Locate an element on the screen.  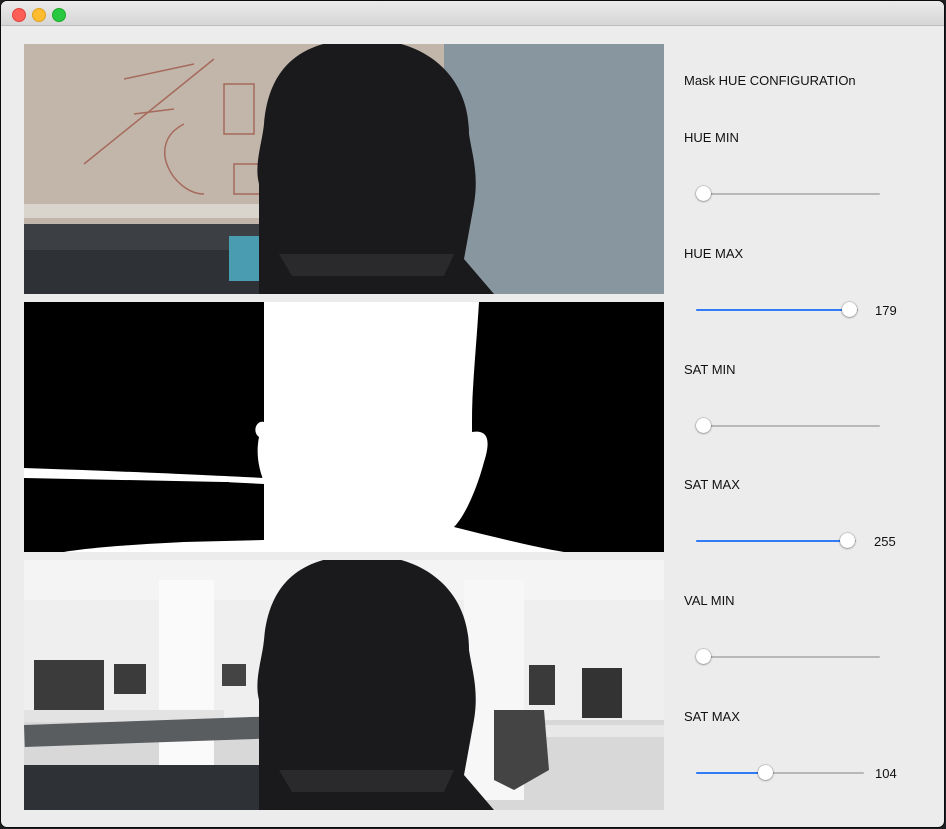
zoom-window-button is located at coordinates (59, 15).